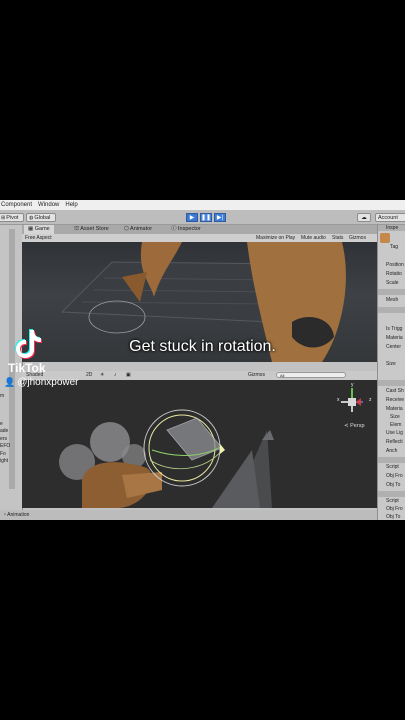 The image size is (405, 720). Describe the element at coordinates (282, 375) in the screenshot. I see `scene-search-text: All` at that location.